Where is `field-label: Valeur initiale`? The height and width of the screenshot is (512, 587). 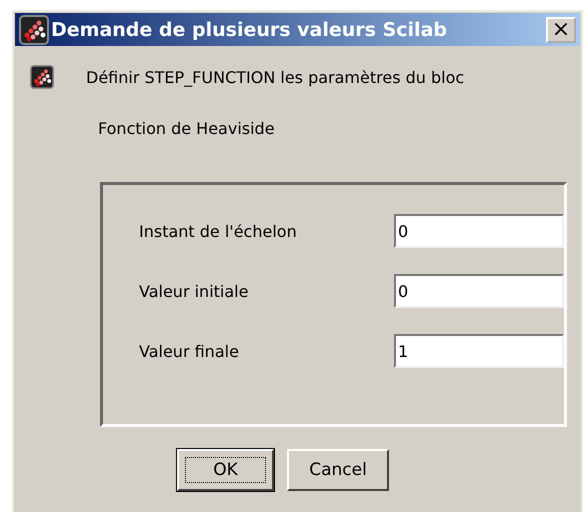
field-label: Valeur initiale is located at coordinates (194, 291).